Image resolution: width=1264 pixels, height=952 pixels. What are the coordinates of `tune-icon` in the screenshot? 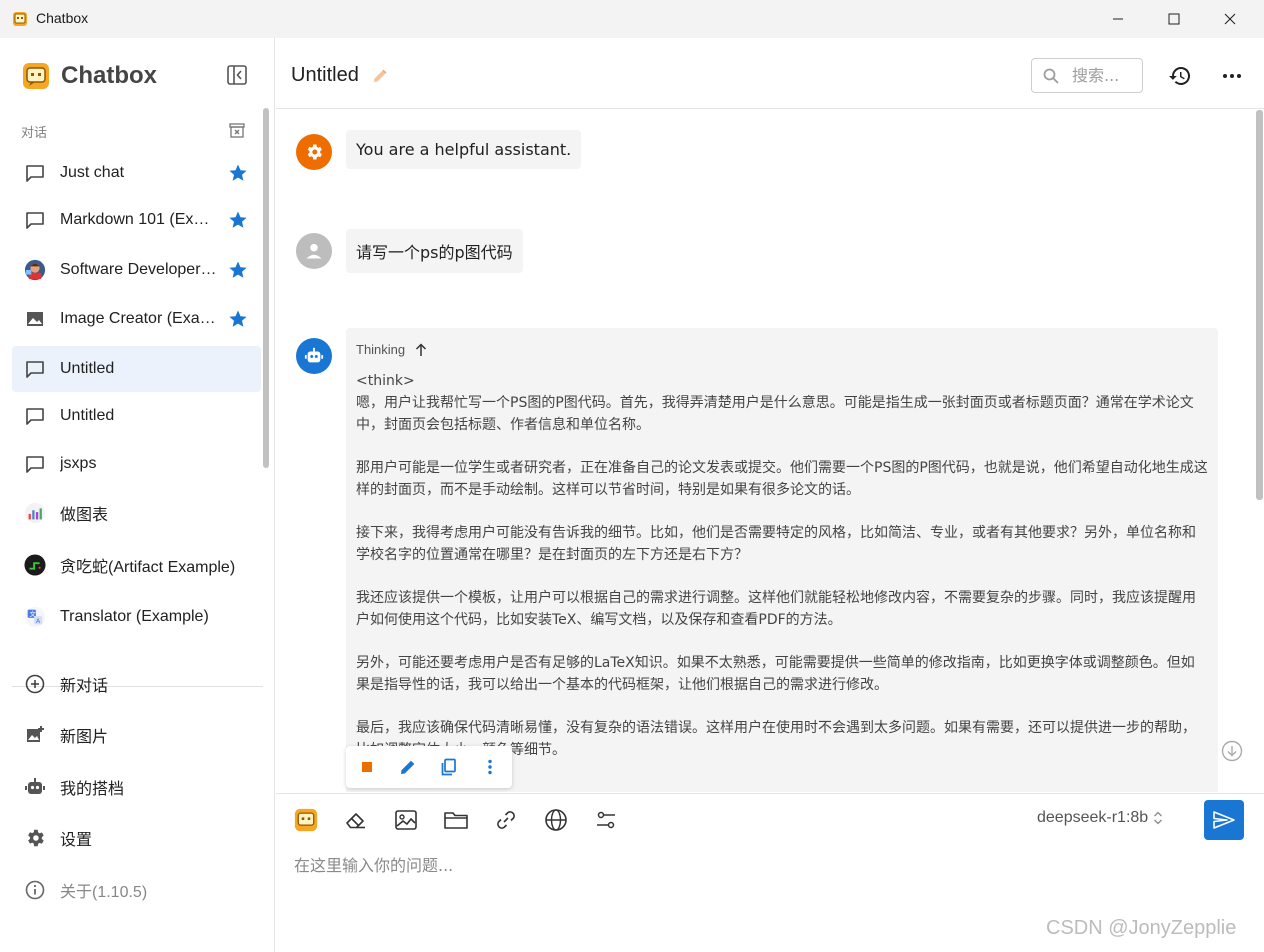 It's located at (606, 820).